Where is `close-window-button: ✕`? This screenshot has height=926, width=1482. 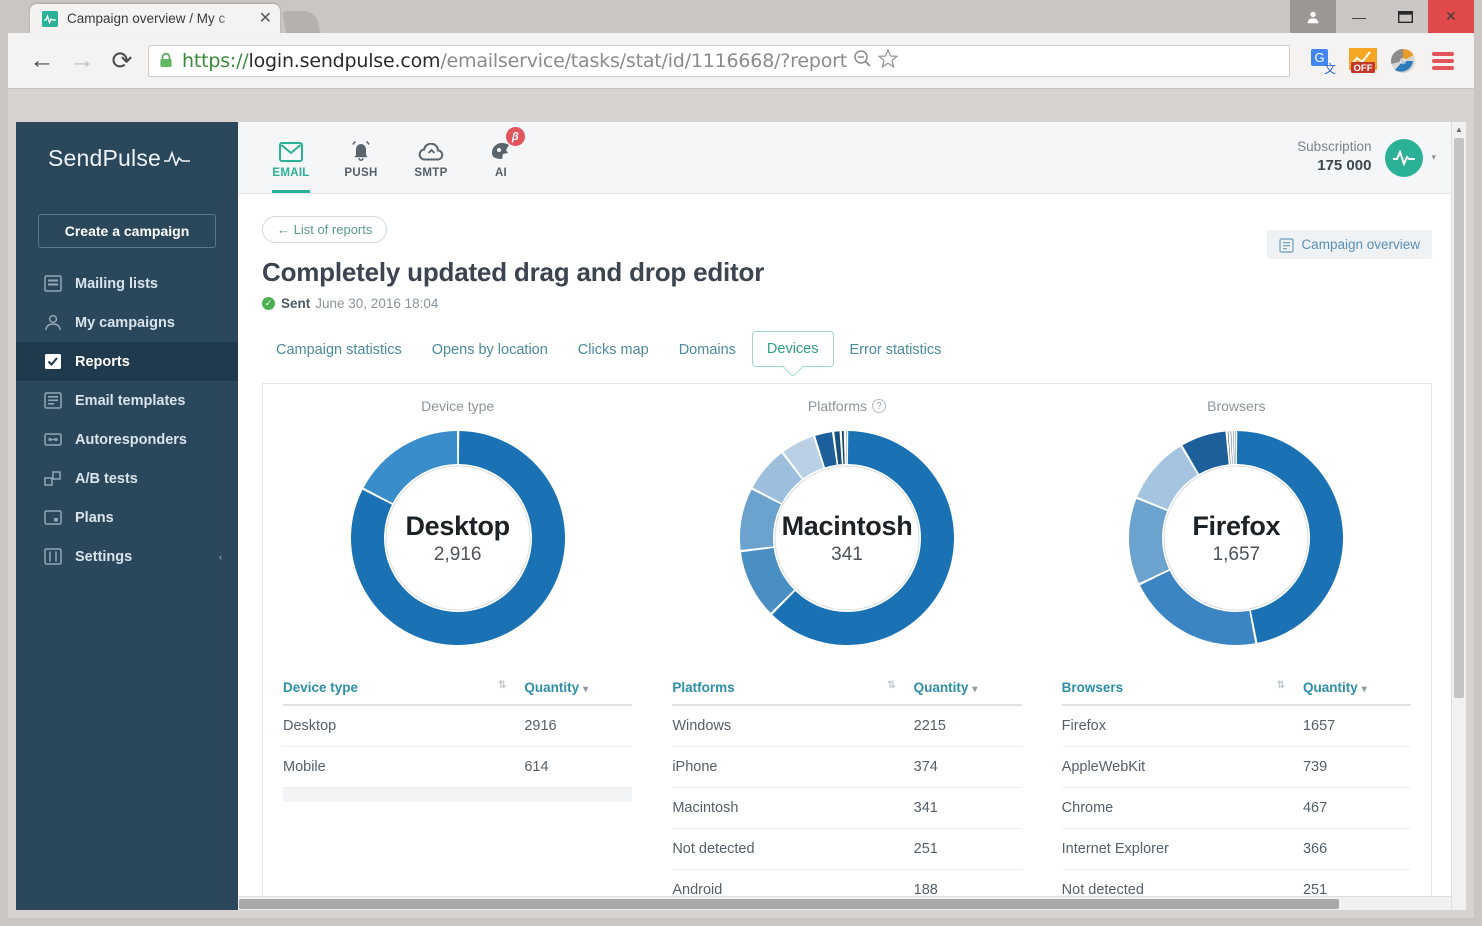
close-window-button: ✕ is located at coordinates (1451, 16).